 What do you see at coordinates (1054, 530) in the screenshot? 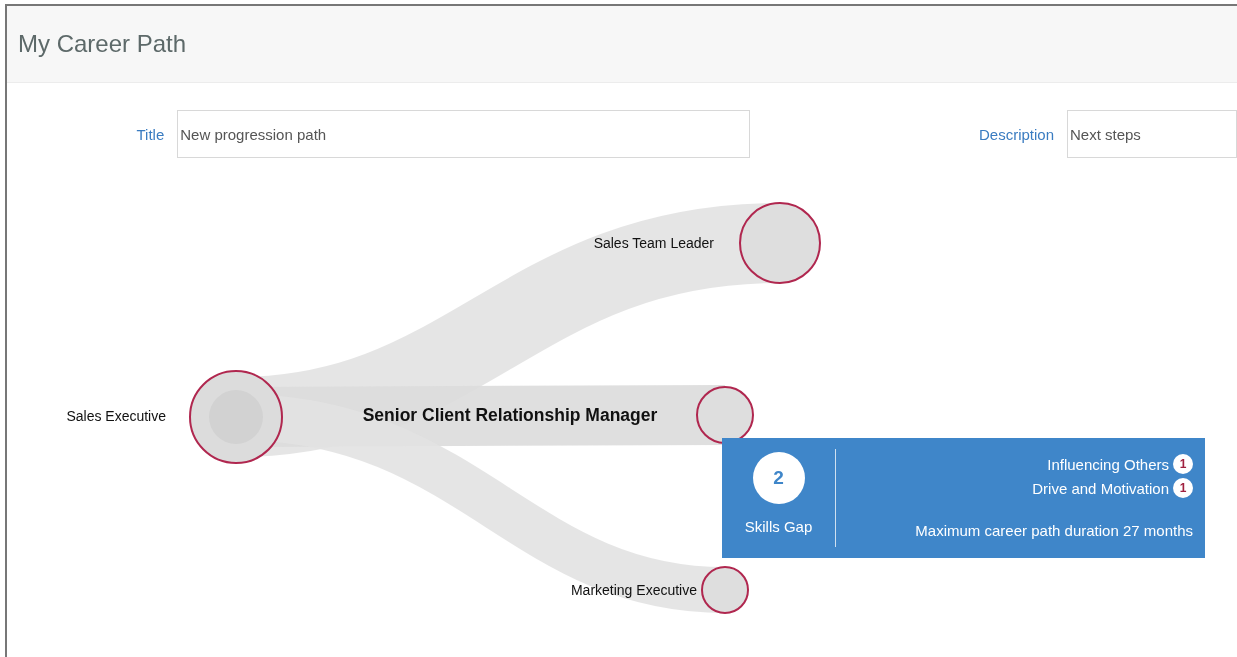
I see `duration-text: Maximum career path duration 27 months` at bounding box center [1054, 530].